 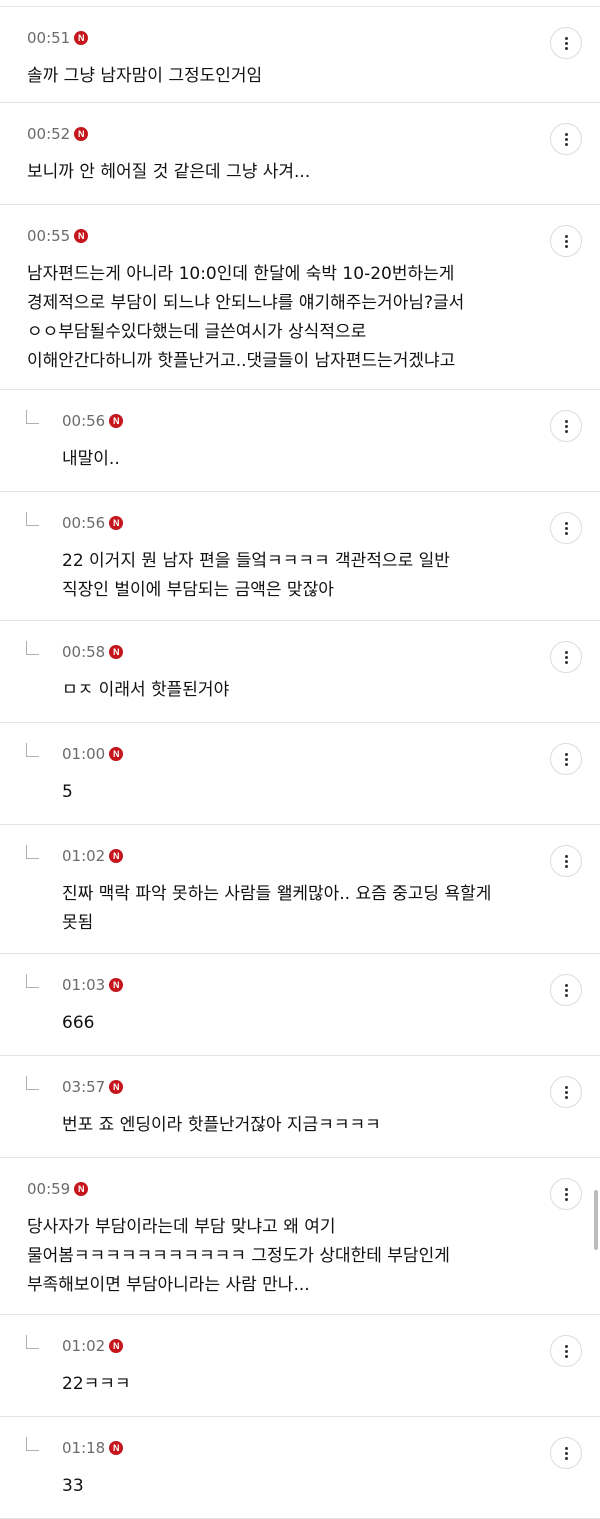 I want to click on comment-text: 번포 죠 엔딩이라 핫플난거잖아 지금ㅋㅋㅋㅋ, so click(x=221, y=1125).